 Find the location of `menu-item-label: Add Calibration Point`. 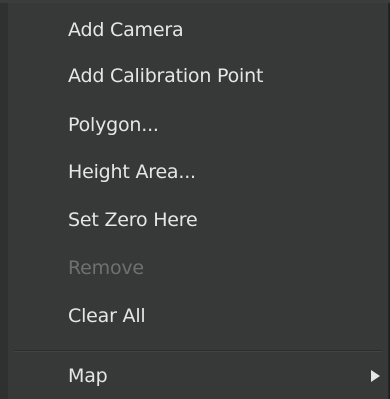

menu-item-label: Add Calibration Point is located at coordinates (166, 76).